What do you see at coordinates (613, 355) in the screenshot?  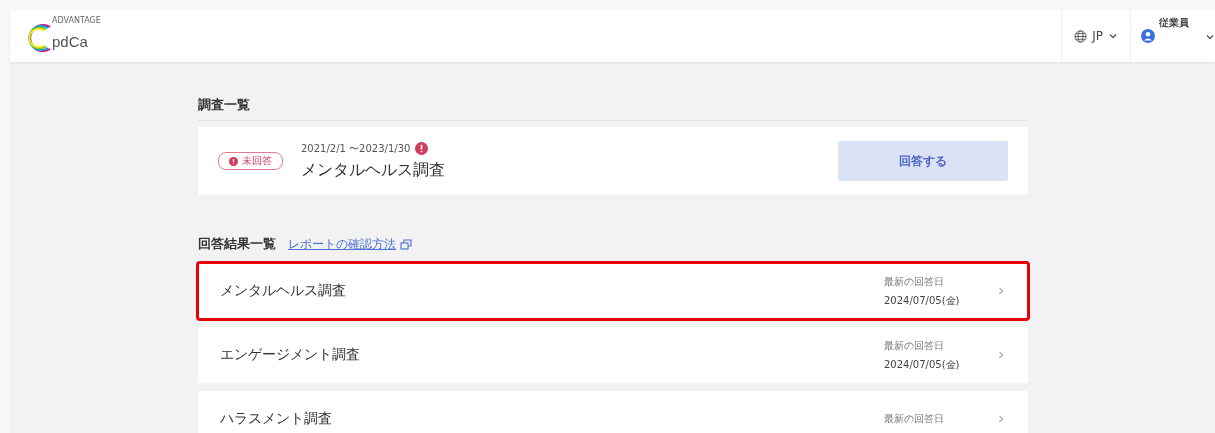 I see `result-row: エンゲージメント調査 最新の回答日 2024/07/05(金)` at bounding box center [613, 355].